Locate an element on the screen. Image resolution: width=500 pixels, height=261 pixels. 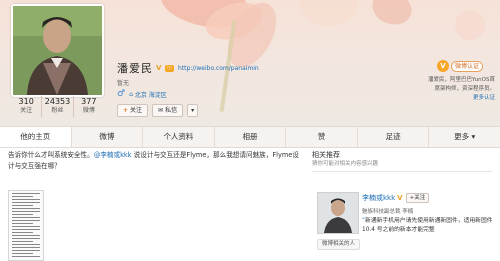
divider is located at coordinates (402, 171).